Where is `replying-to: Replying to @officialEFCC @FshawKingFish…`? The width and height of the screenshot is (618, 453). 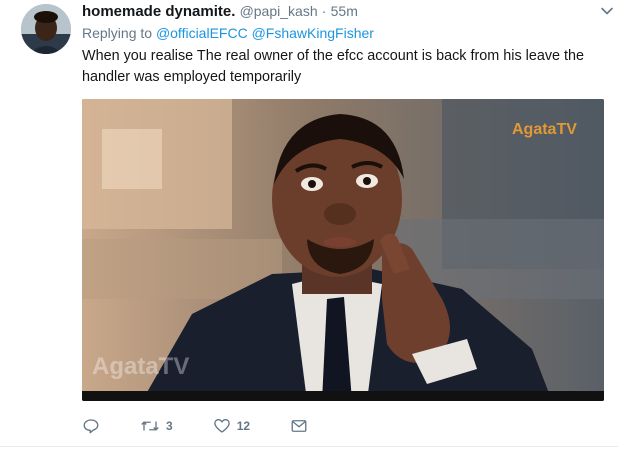
replying-to: Replying to @officialEFCC @FshawKingFish… is located at coordinates (343, 33).